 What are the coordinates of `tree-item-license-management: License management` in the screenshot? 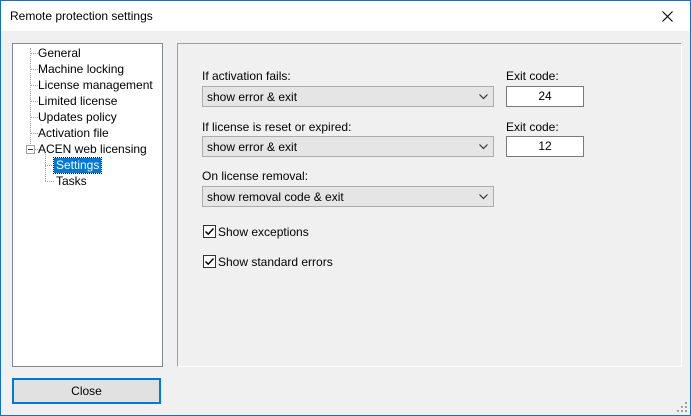 It's located at (95, 85).